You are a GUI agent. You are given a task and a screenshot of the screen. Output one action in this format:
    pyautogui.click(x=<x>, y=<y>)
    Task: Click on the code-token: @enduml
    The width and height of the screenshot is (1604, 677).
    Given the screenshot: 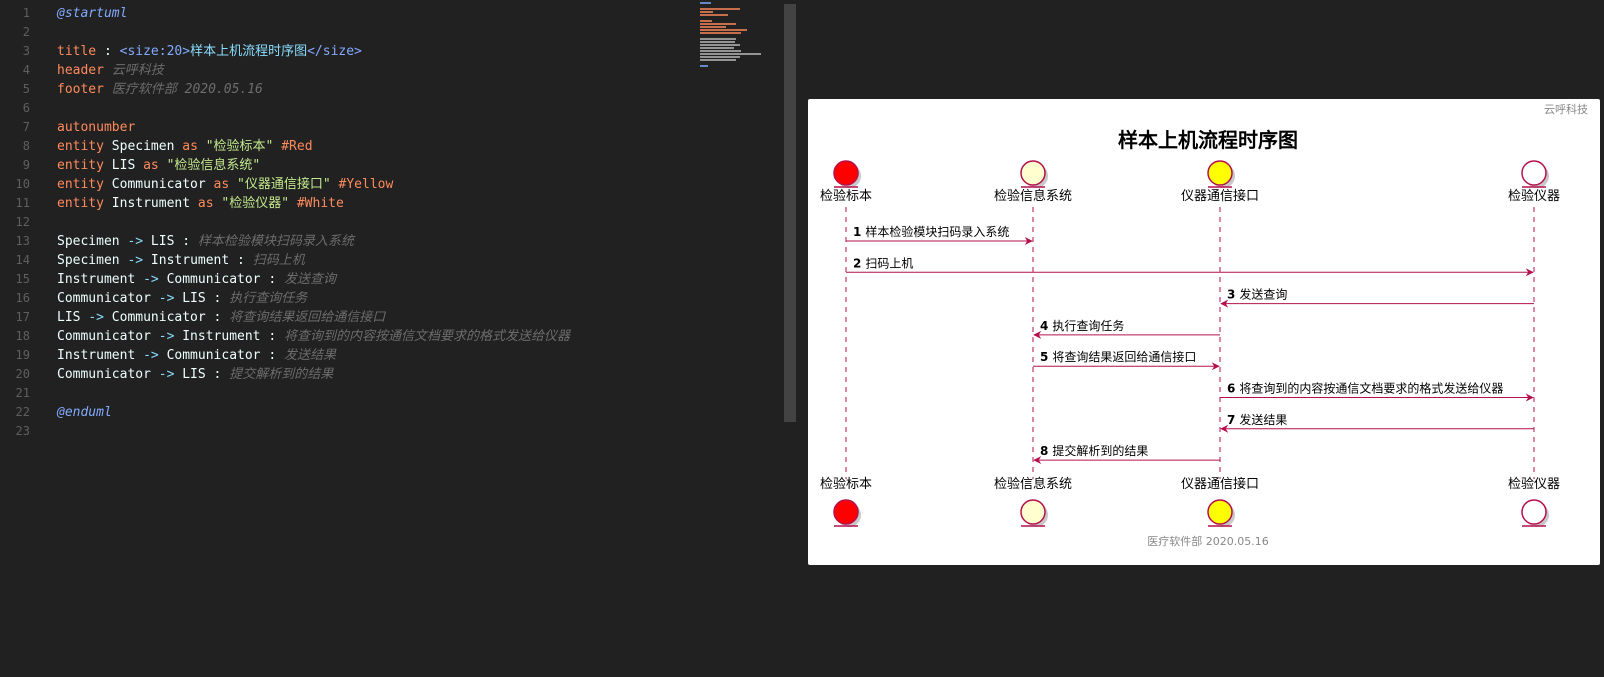 What is the action you would take?
    pyautogui.click(x=84, y=412)
    